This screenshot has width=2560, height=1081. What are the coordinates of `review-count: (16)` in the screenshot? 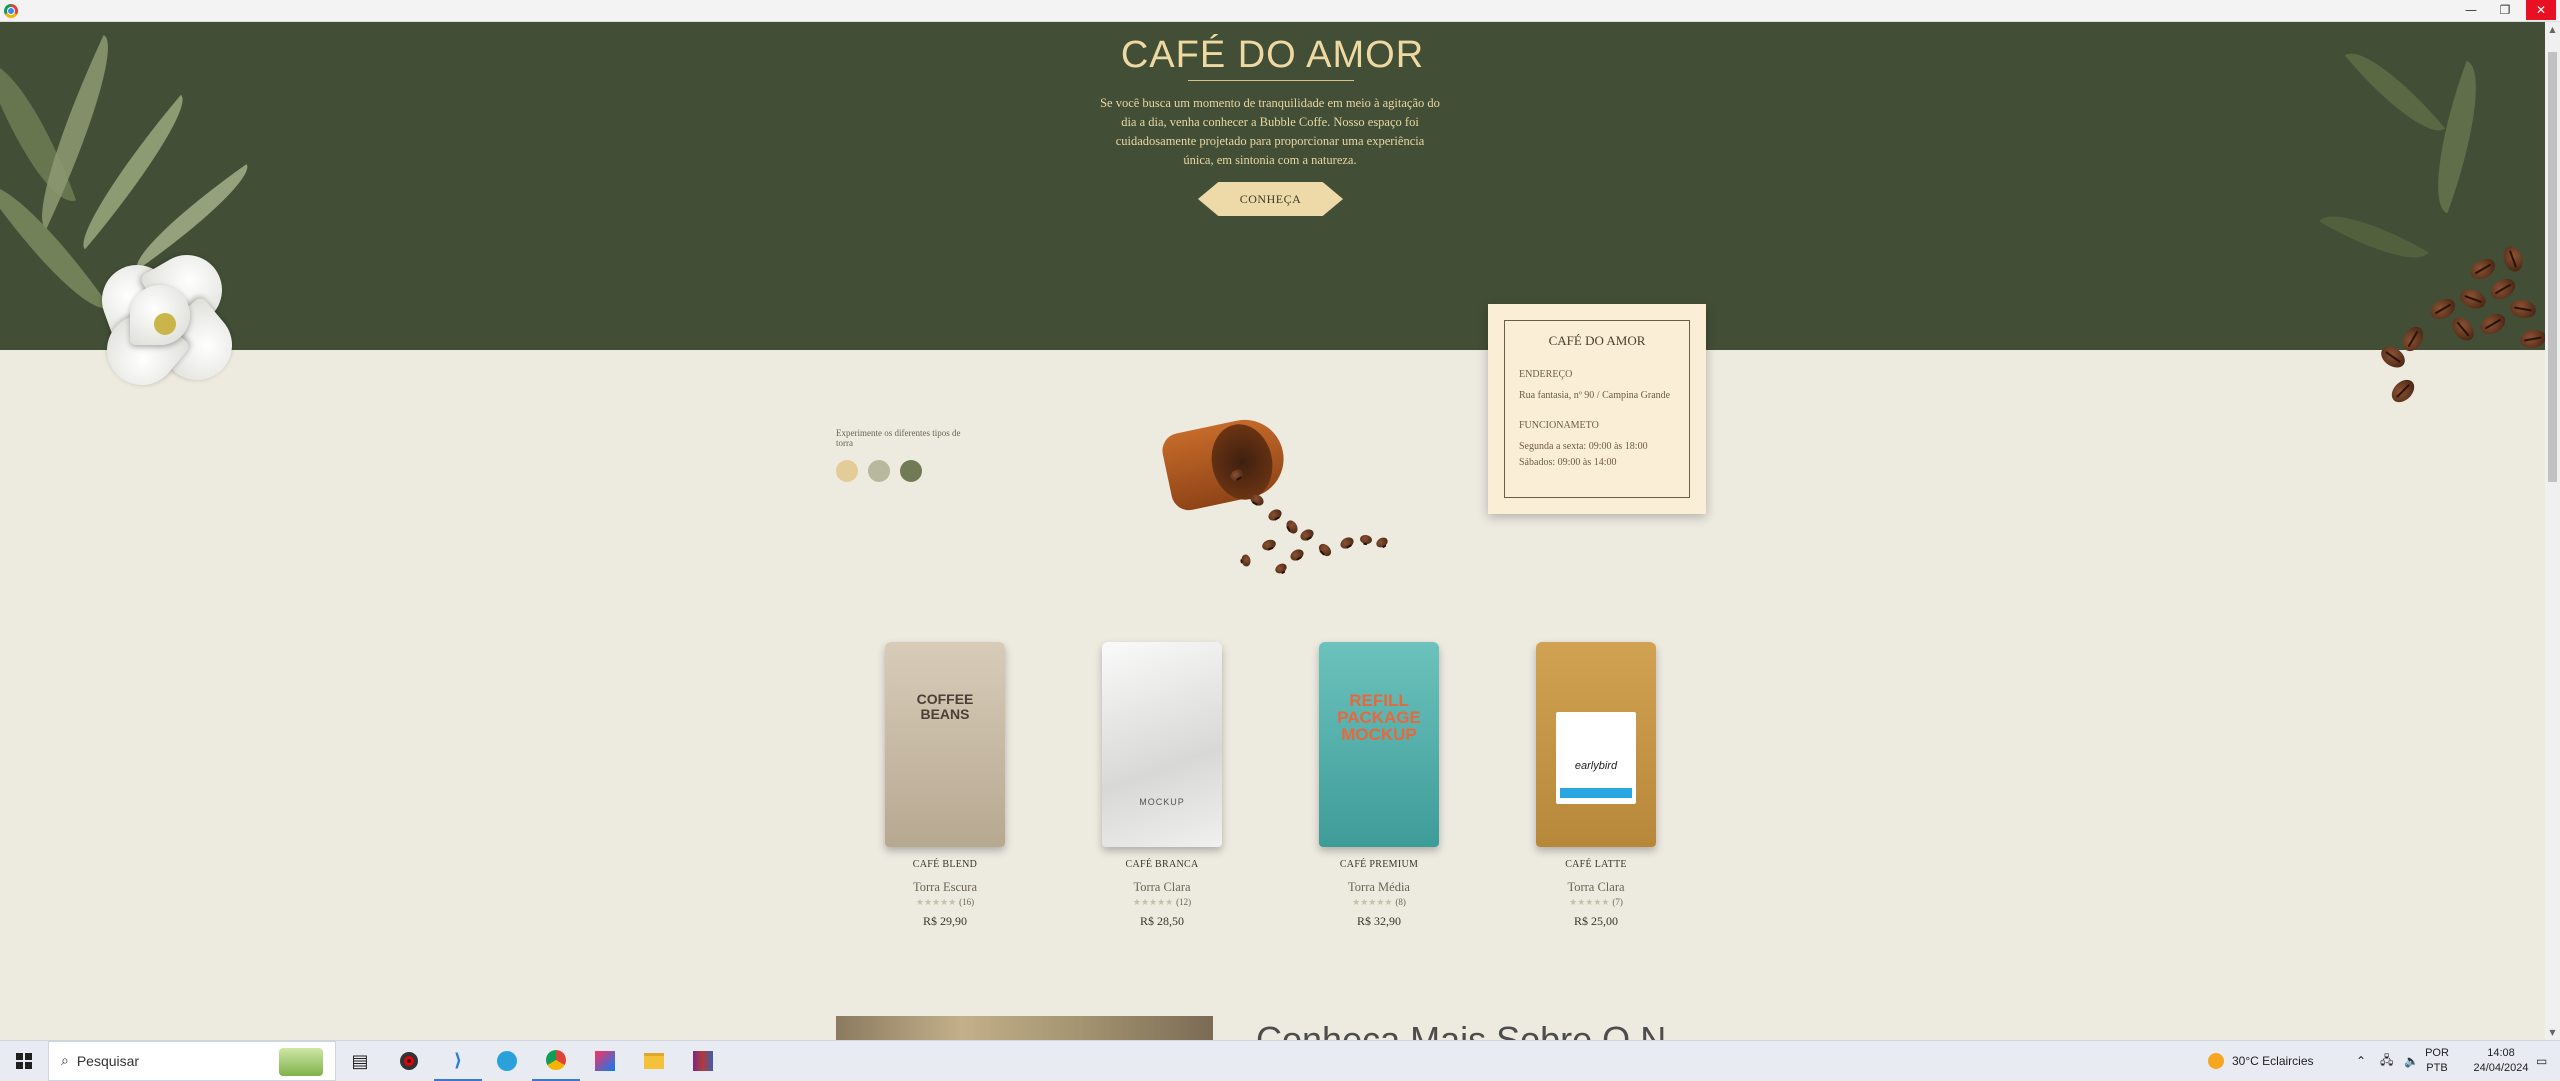 It's located at (967, 902).